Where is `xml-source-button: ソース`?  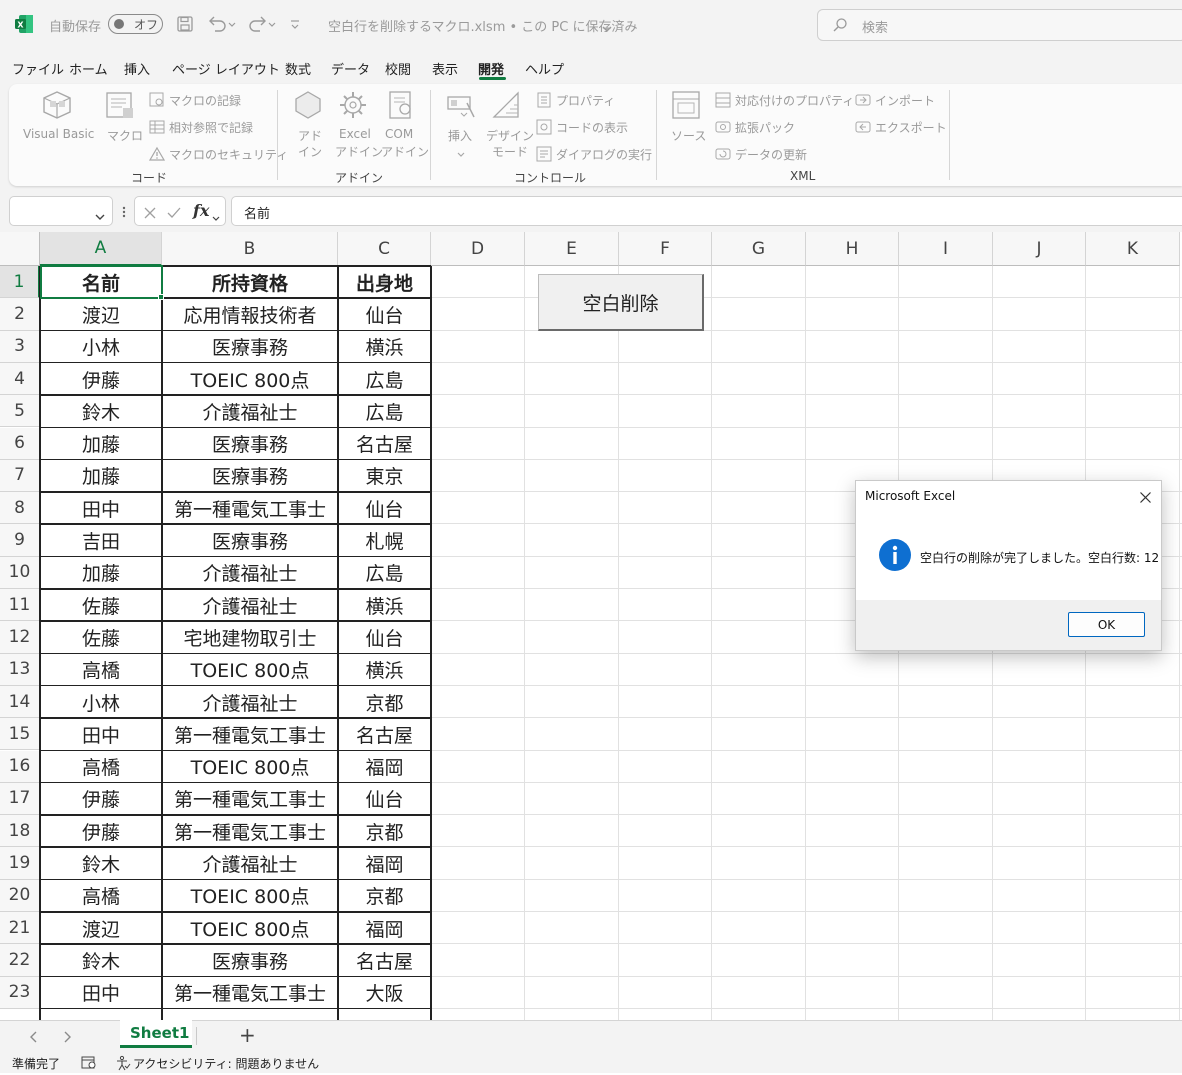
xml-source-button: ソース is located at coordinates (688, 135).